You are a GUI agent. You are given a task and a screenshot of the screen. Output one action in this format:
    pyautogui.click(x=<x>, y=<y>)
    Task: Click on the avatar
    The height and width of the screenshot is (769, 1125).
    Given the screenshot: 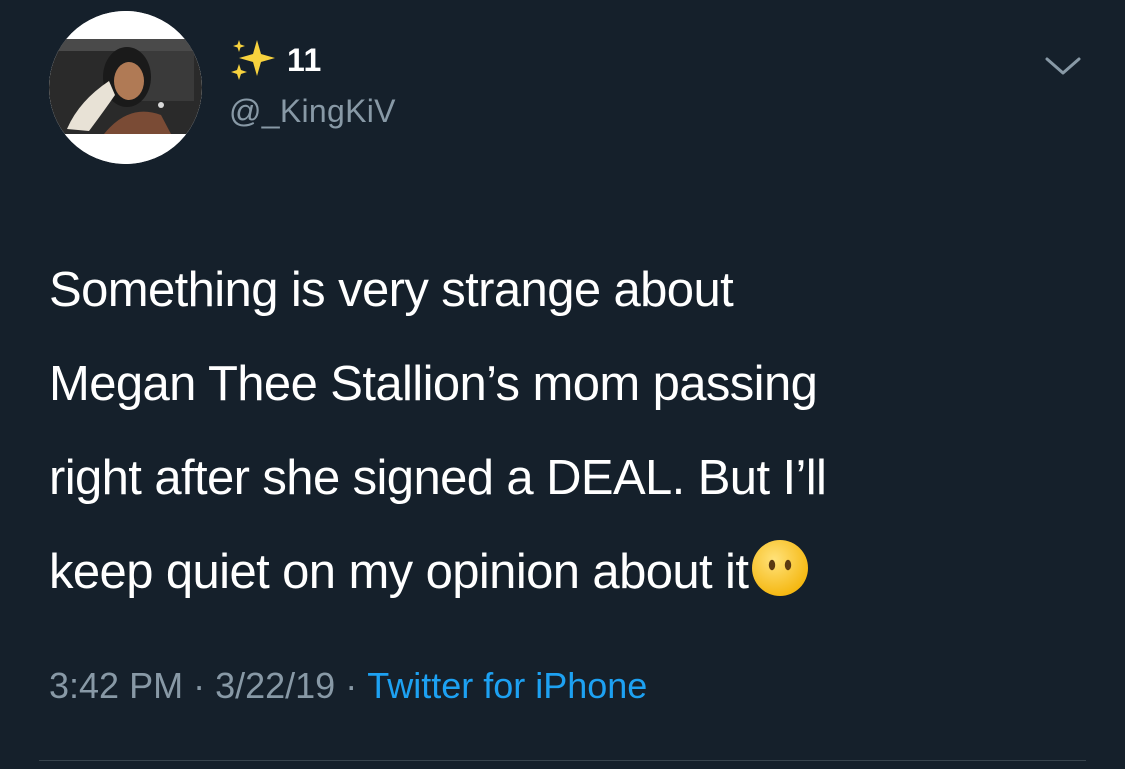 What is the action you would take?
    pyautogui.click(x=125, y=87)
    